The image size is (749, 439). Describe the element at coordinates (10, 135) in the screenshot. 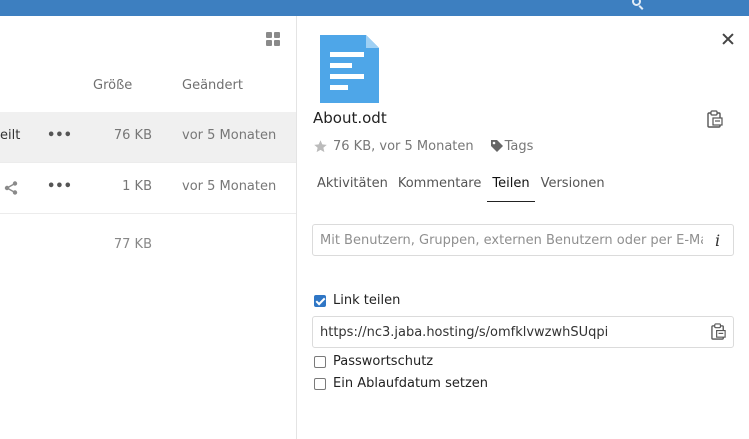

I see `file-name: eilt` at that location.